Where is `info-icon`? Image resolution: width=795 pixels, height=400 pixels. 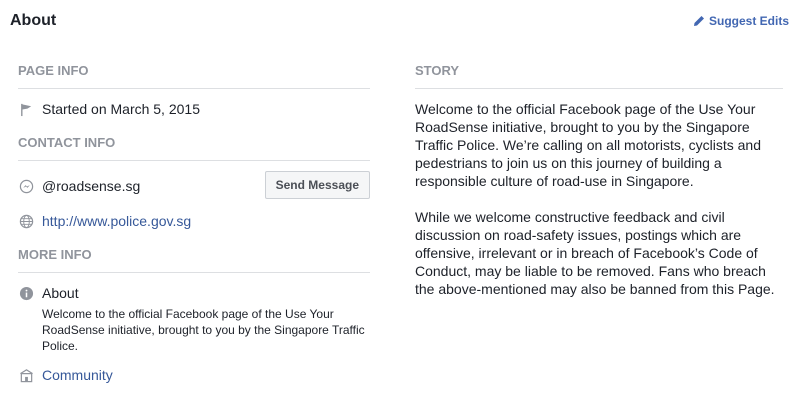
info-icon is located at coordinates (26, 293).